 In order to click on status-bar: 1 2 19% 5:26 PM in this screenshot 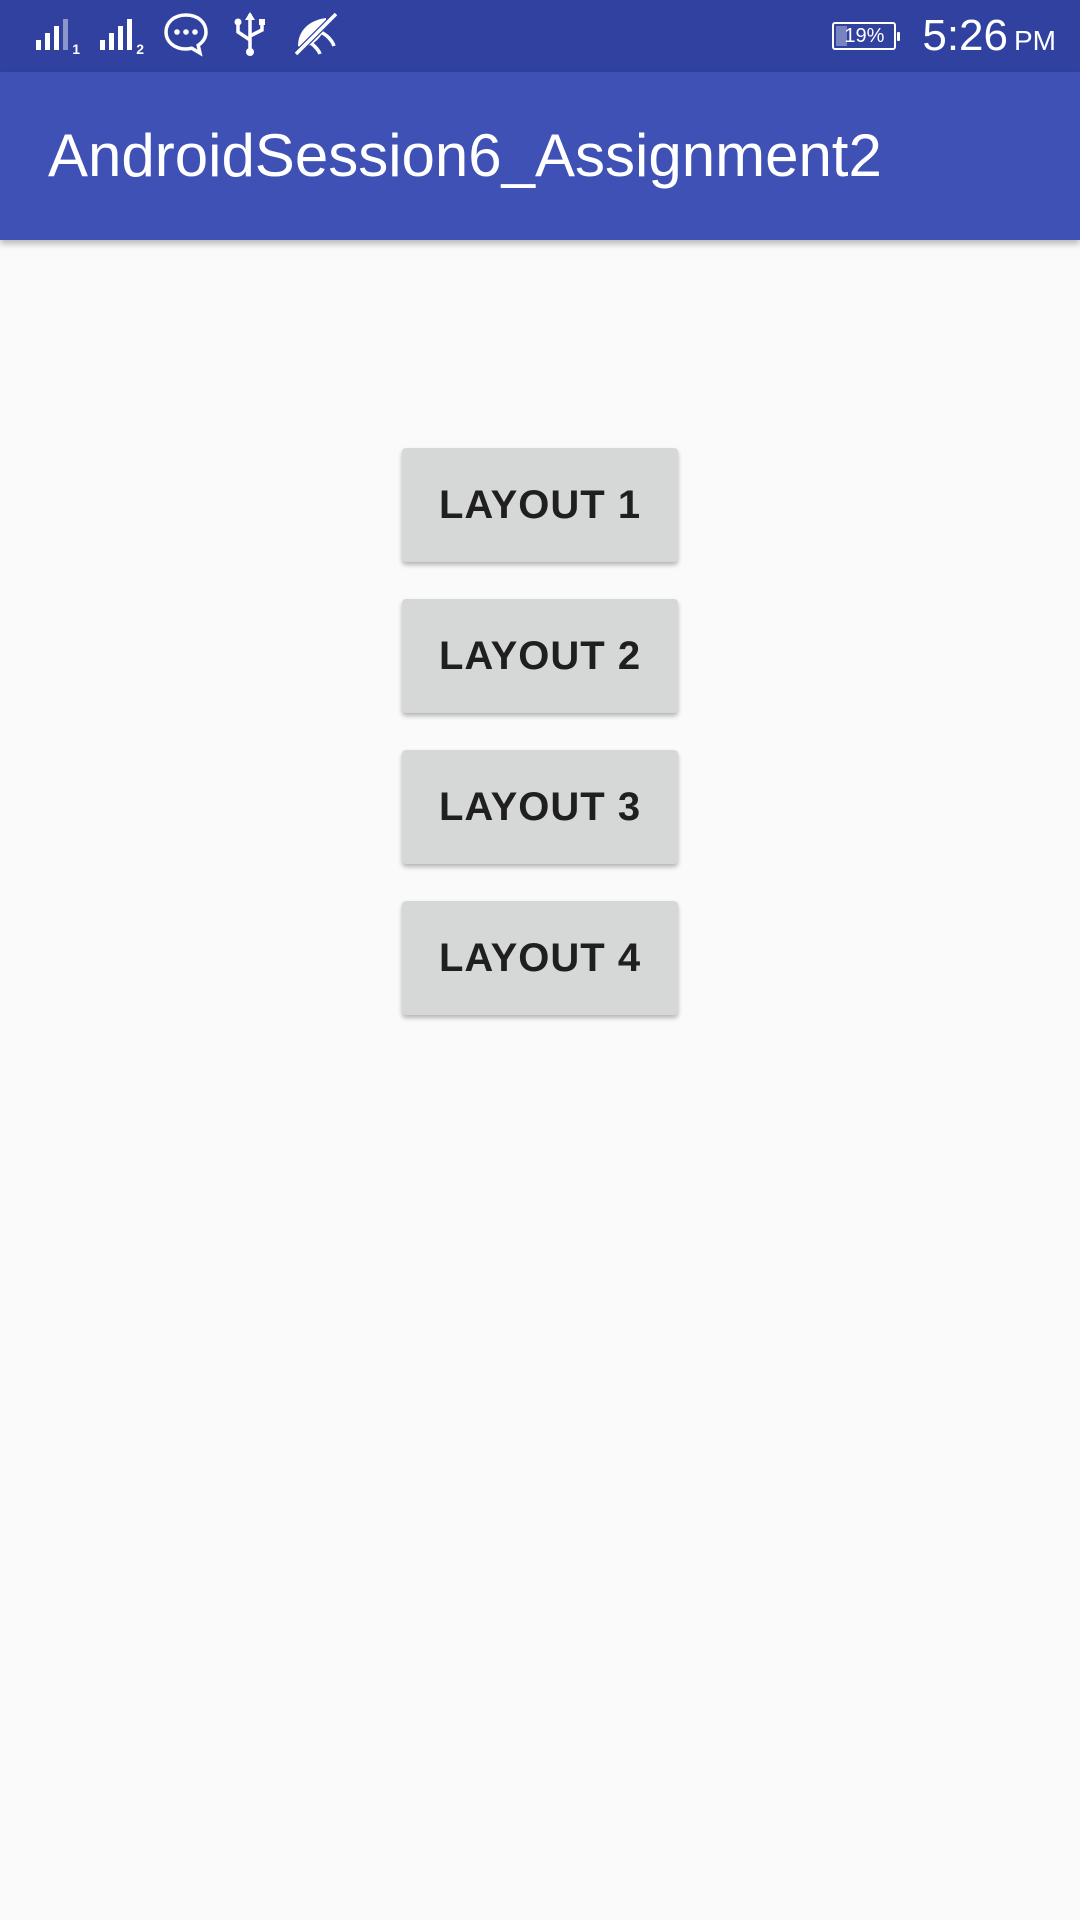, I will do `click(540, 36)`.